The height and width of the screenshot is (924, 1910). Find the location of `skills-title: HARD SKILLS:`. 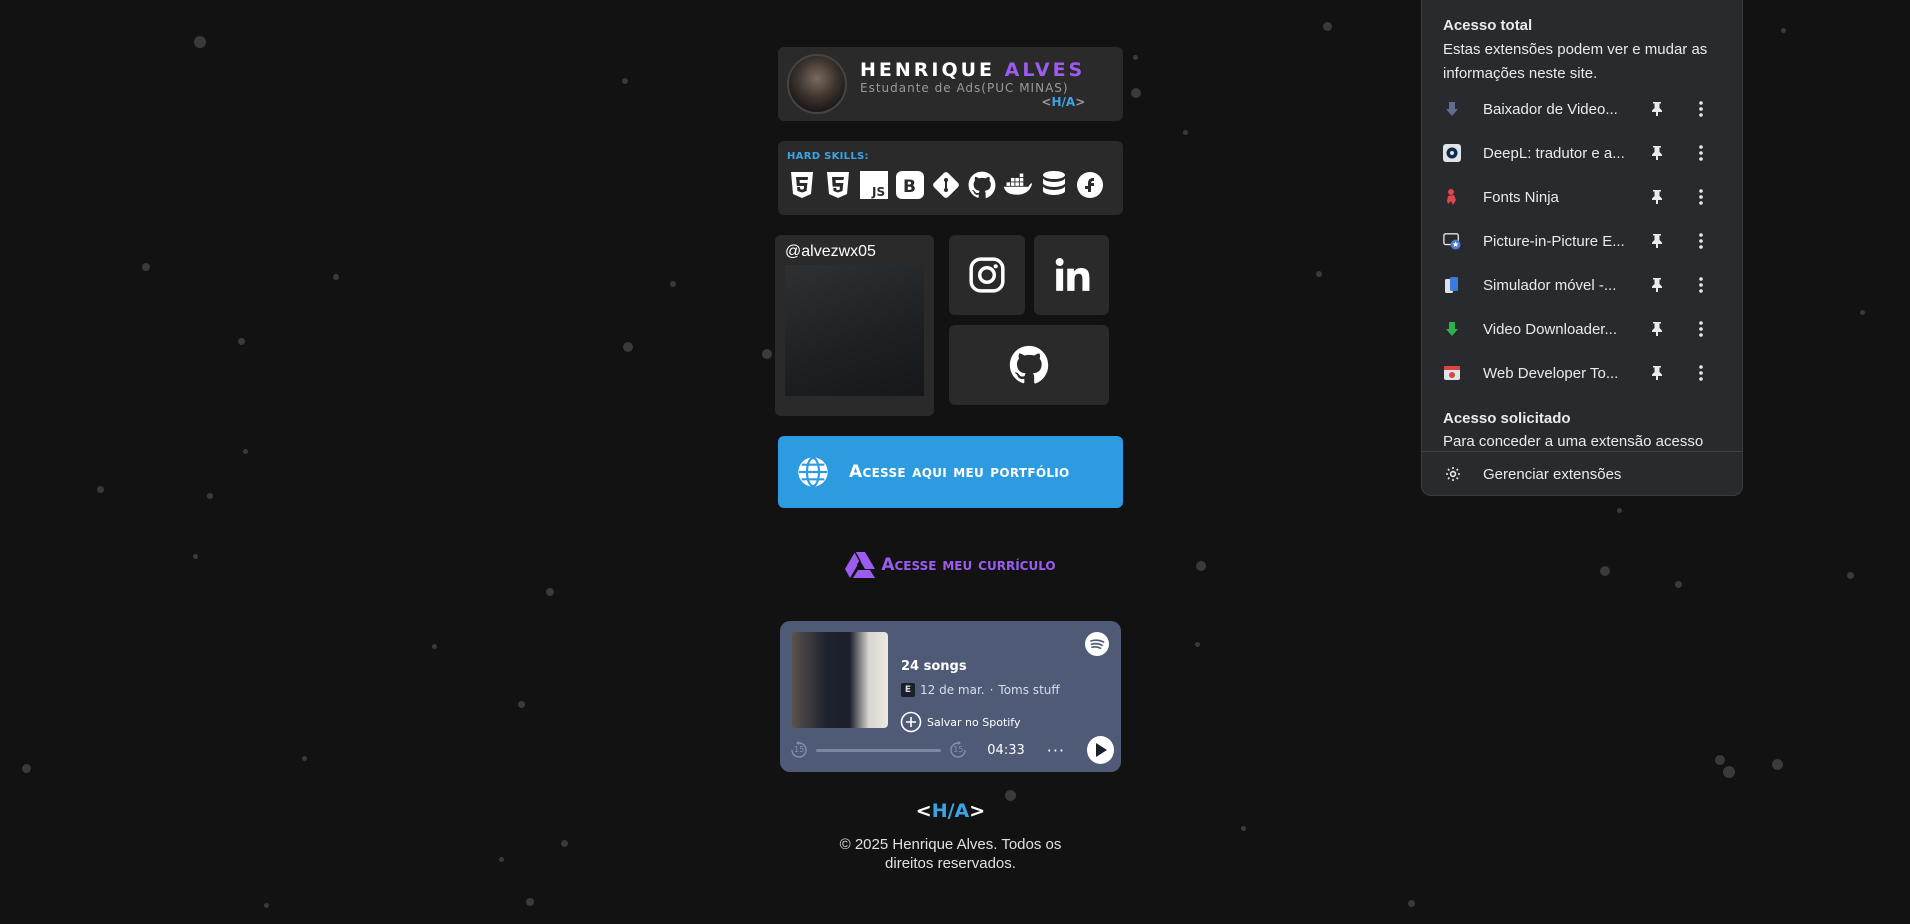

skills-title: HARD SKILLS: is located at coordinates (828, 156).